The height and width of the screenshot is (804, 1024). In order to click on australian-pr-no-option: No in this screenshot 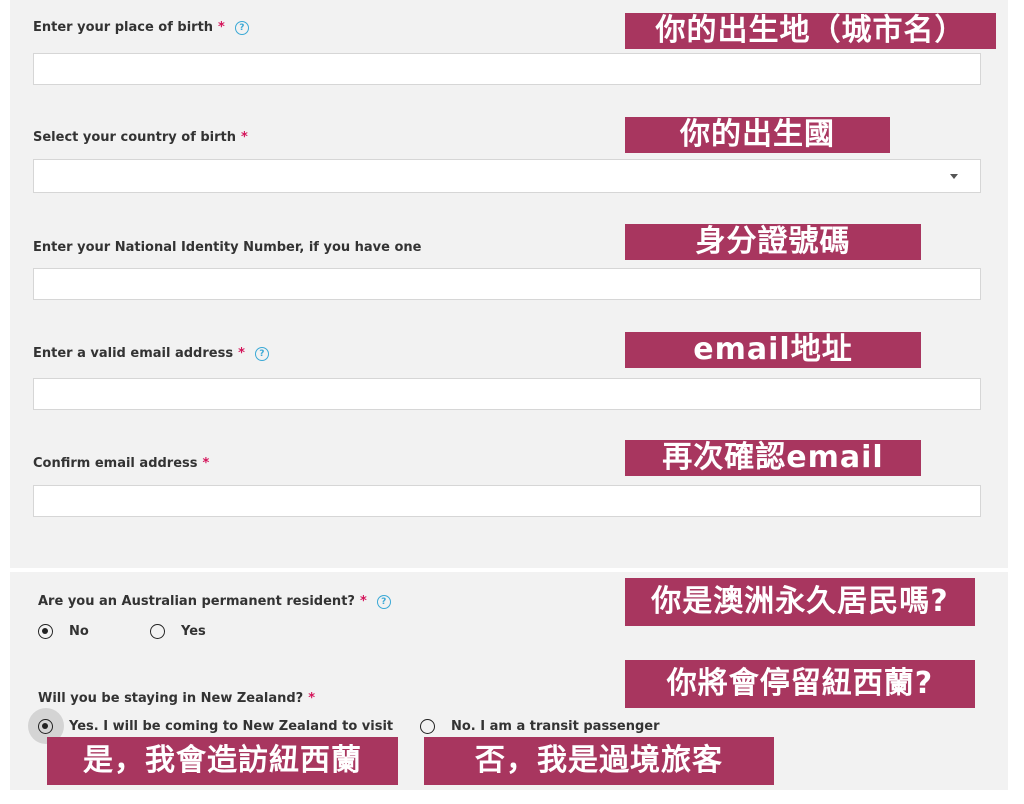, I will do `click(63, 631)`.